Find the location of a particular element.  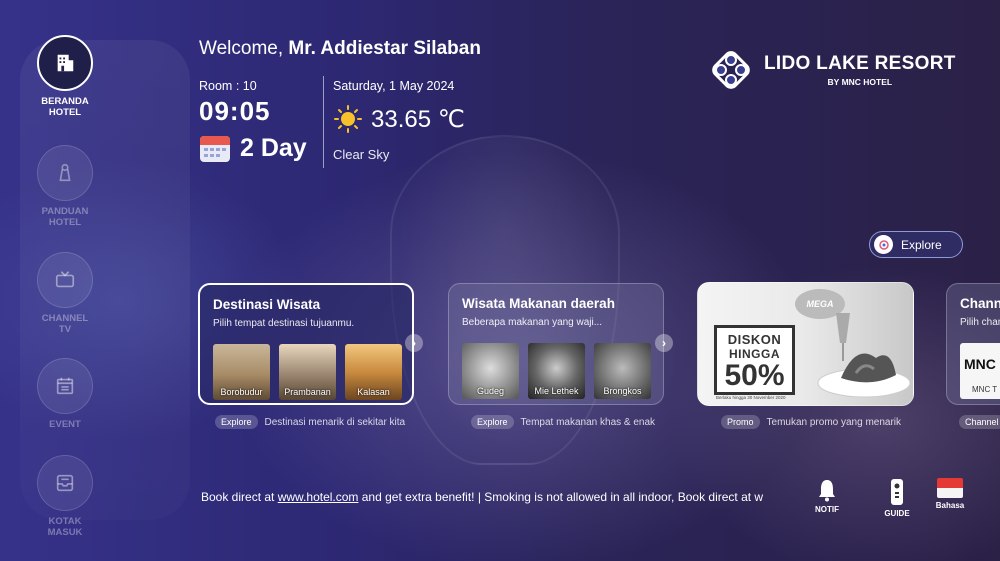

guest-name: Mr. Addiestar Silaban is located at coordinates (384, 48).